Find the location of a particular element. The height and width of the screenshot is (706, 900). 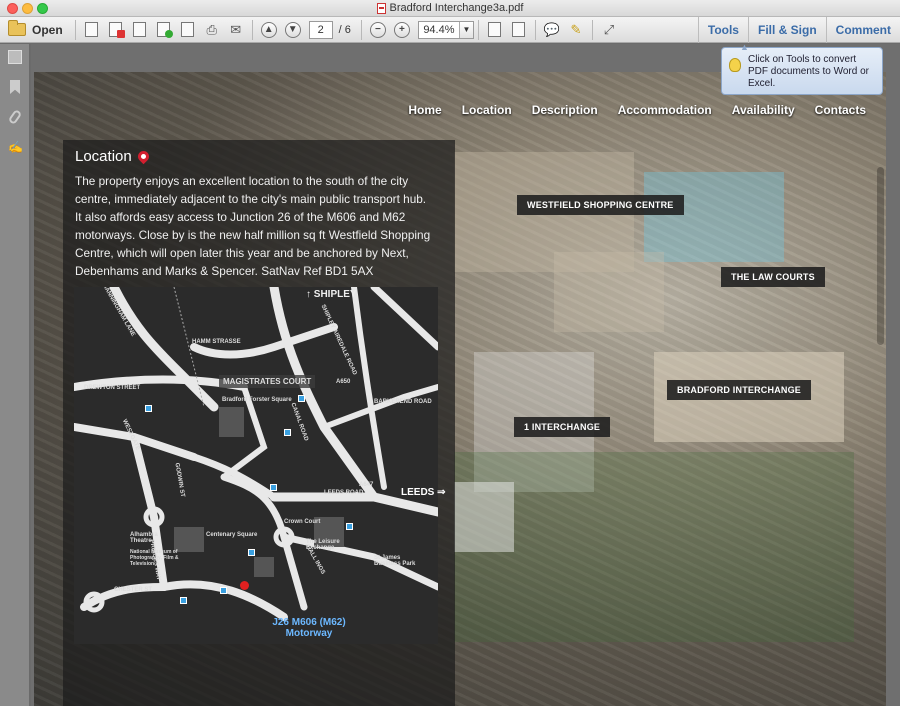

envelope-icon: ✉ is located at coordinates (236, 29).